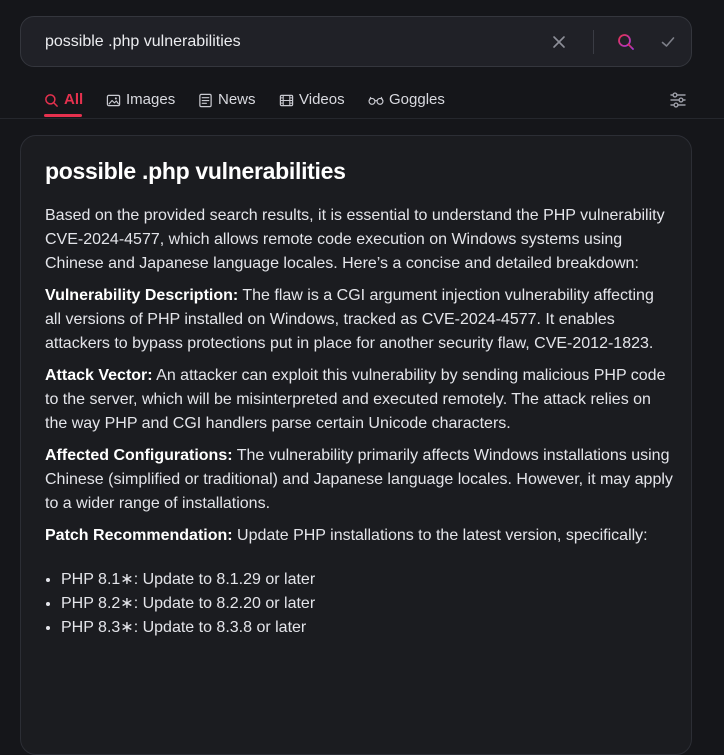 Image resolution: width=724 pixels, height=755 pixels. I want to click on section-heading: Patch Recommendation:, so click(139, 535).